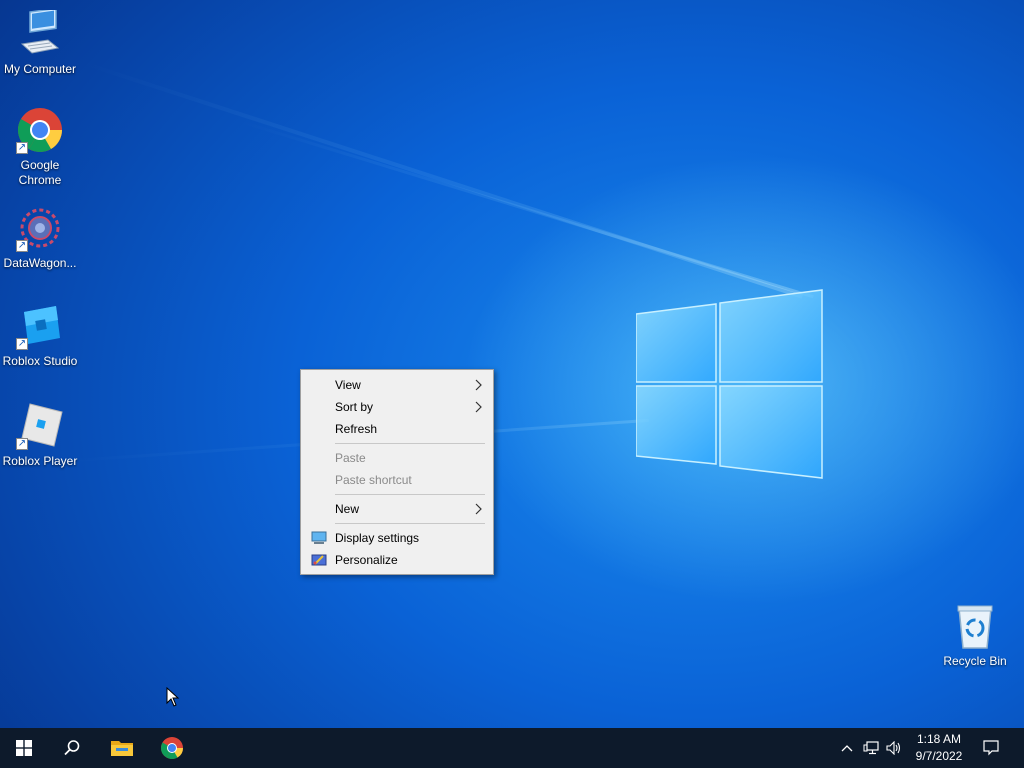 The width and height of the screenshot is (1024, 768). I want to click on menu-item-label: Refresh, so click(356, 429).